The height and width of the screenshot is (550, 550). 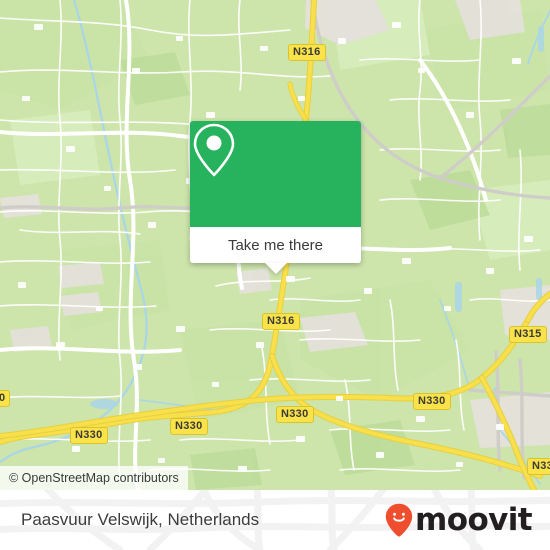 I want to click on place-title: Paasvuur Velswijk, Netherlands, so click(x=140, y=519).